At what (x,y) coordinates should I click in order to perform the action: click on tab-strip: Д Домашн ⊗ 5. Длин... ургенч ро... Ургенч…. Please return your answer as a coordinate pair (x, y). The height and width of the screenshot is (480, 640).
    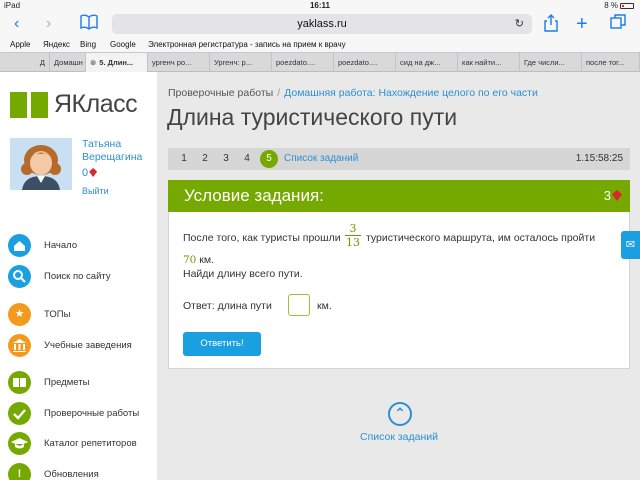
    Looking at the image, I should click on (320, 62).